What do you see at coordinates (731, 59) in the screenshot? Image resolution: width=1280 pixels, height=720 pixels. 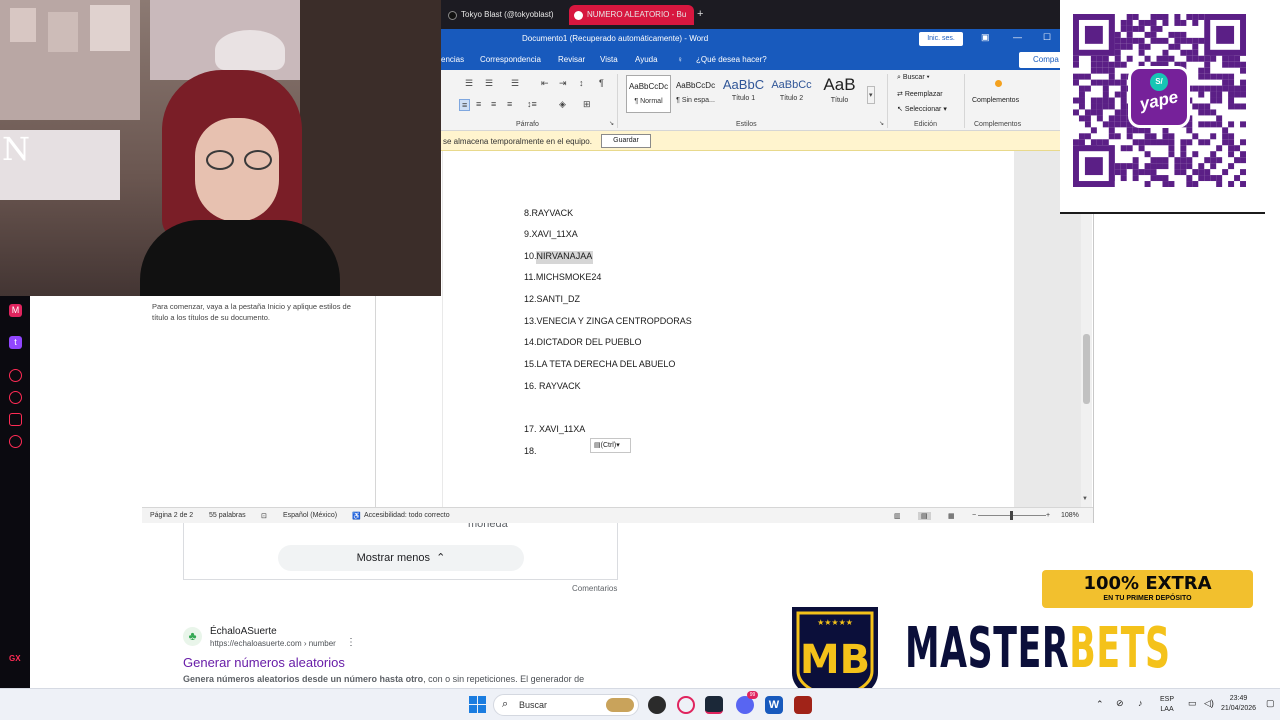 I see `tell-me-search: ¿Qué desea hacer?` at bounding box center [731, 59].